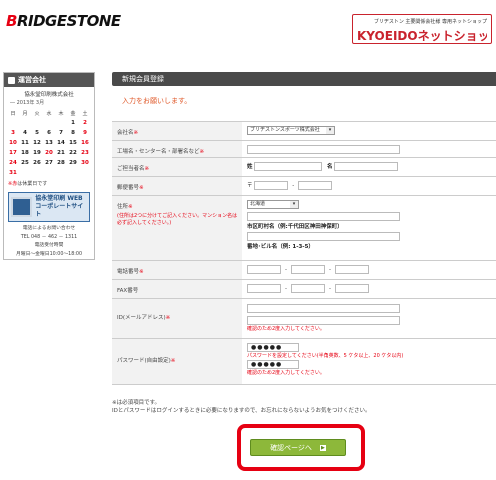 The height and width of the screenshot is (480, 496). I want to click on city-input, so click(323, 216).